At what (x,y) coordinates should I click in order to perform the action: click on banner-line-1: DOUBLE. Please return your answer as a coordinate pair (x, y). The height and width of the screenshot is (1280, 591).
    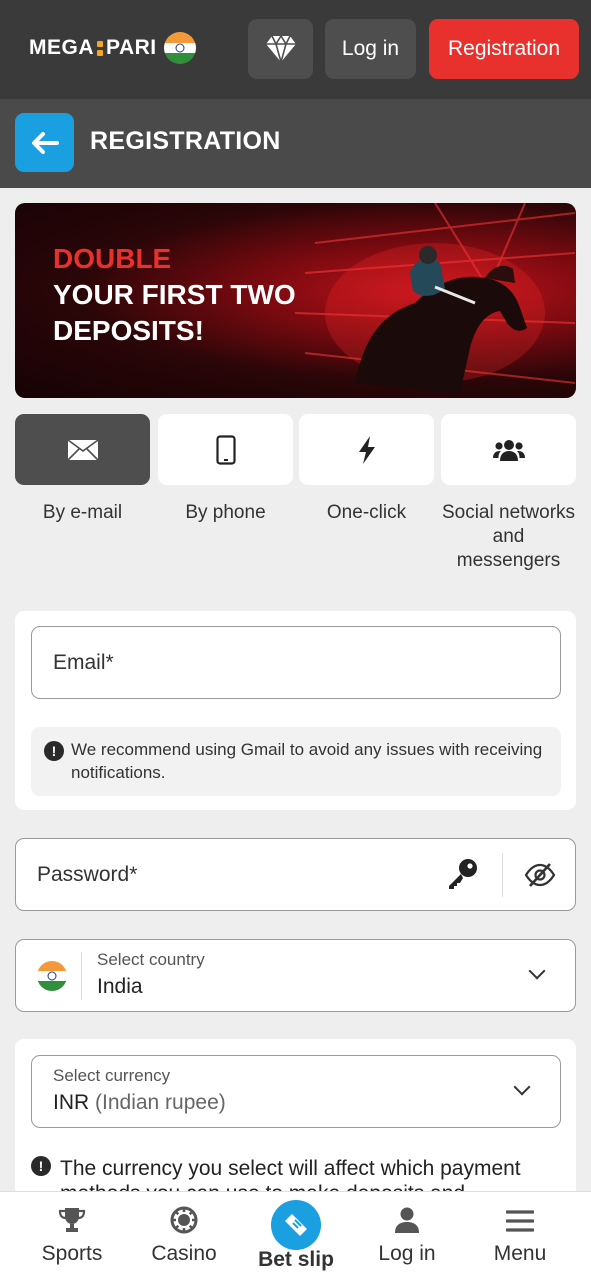
    Looking at the image, I should click on (112, 258).